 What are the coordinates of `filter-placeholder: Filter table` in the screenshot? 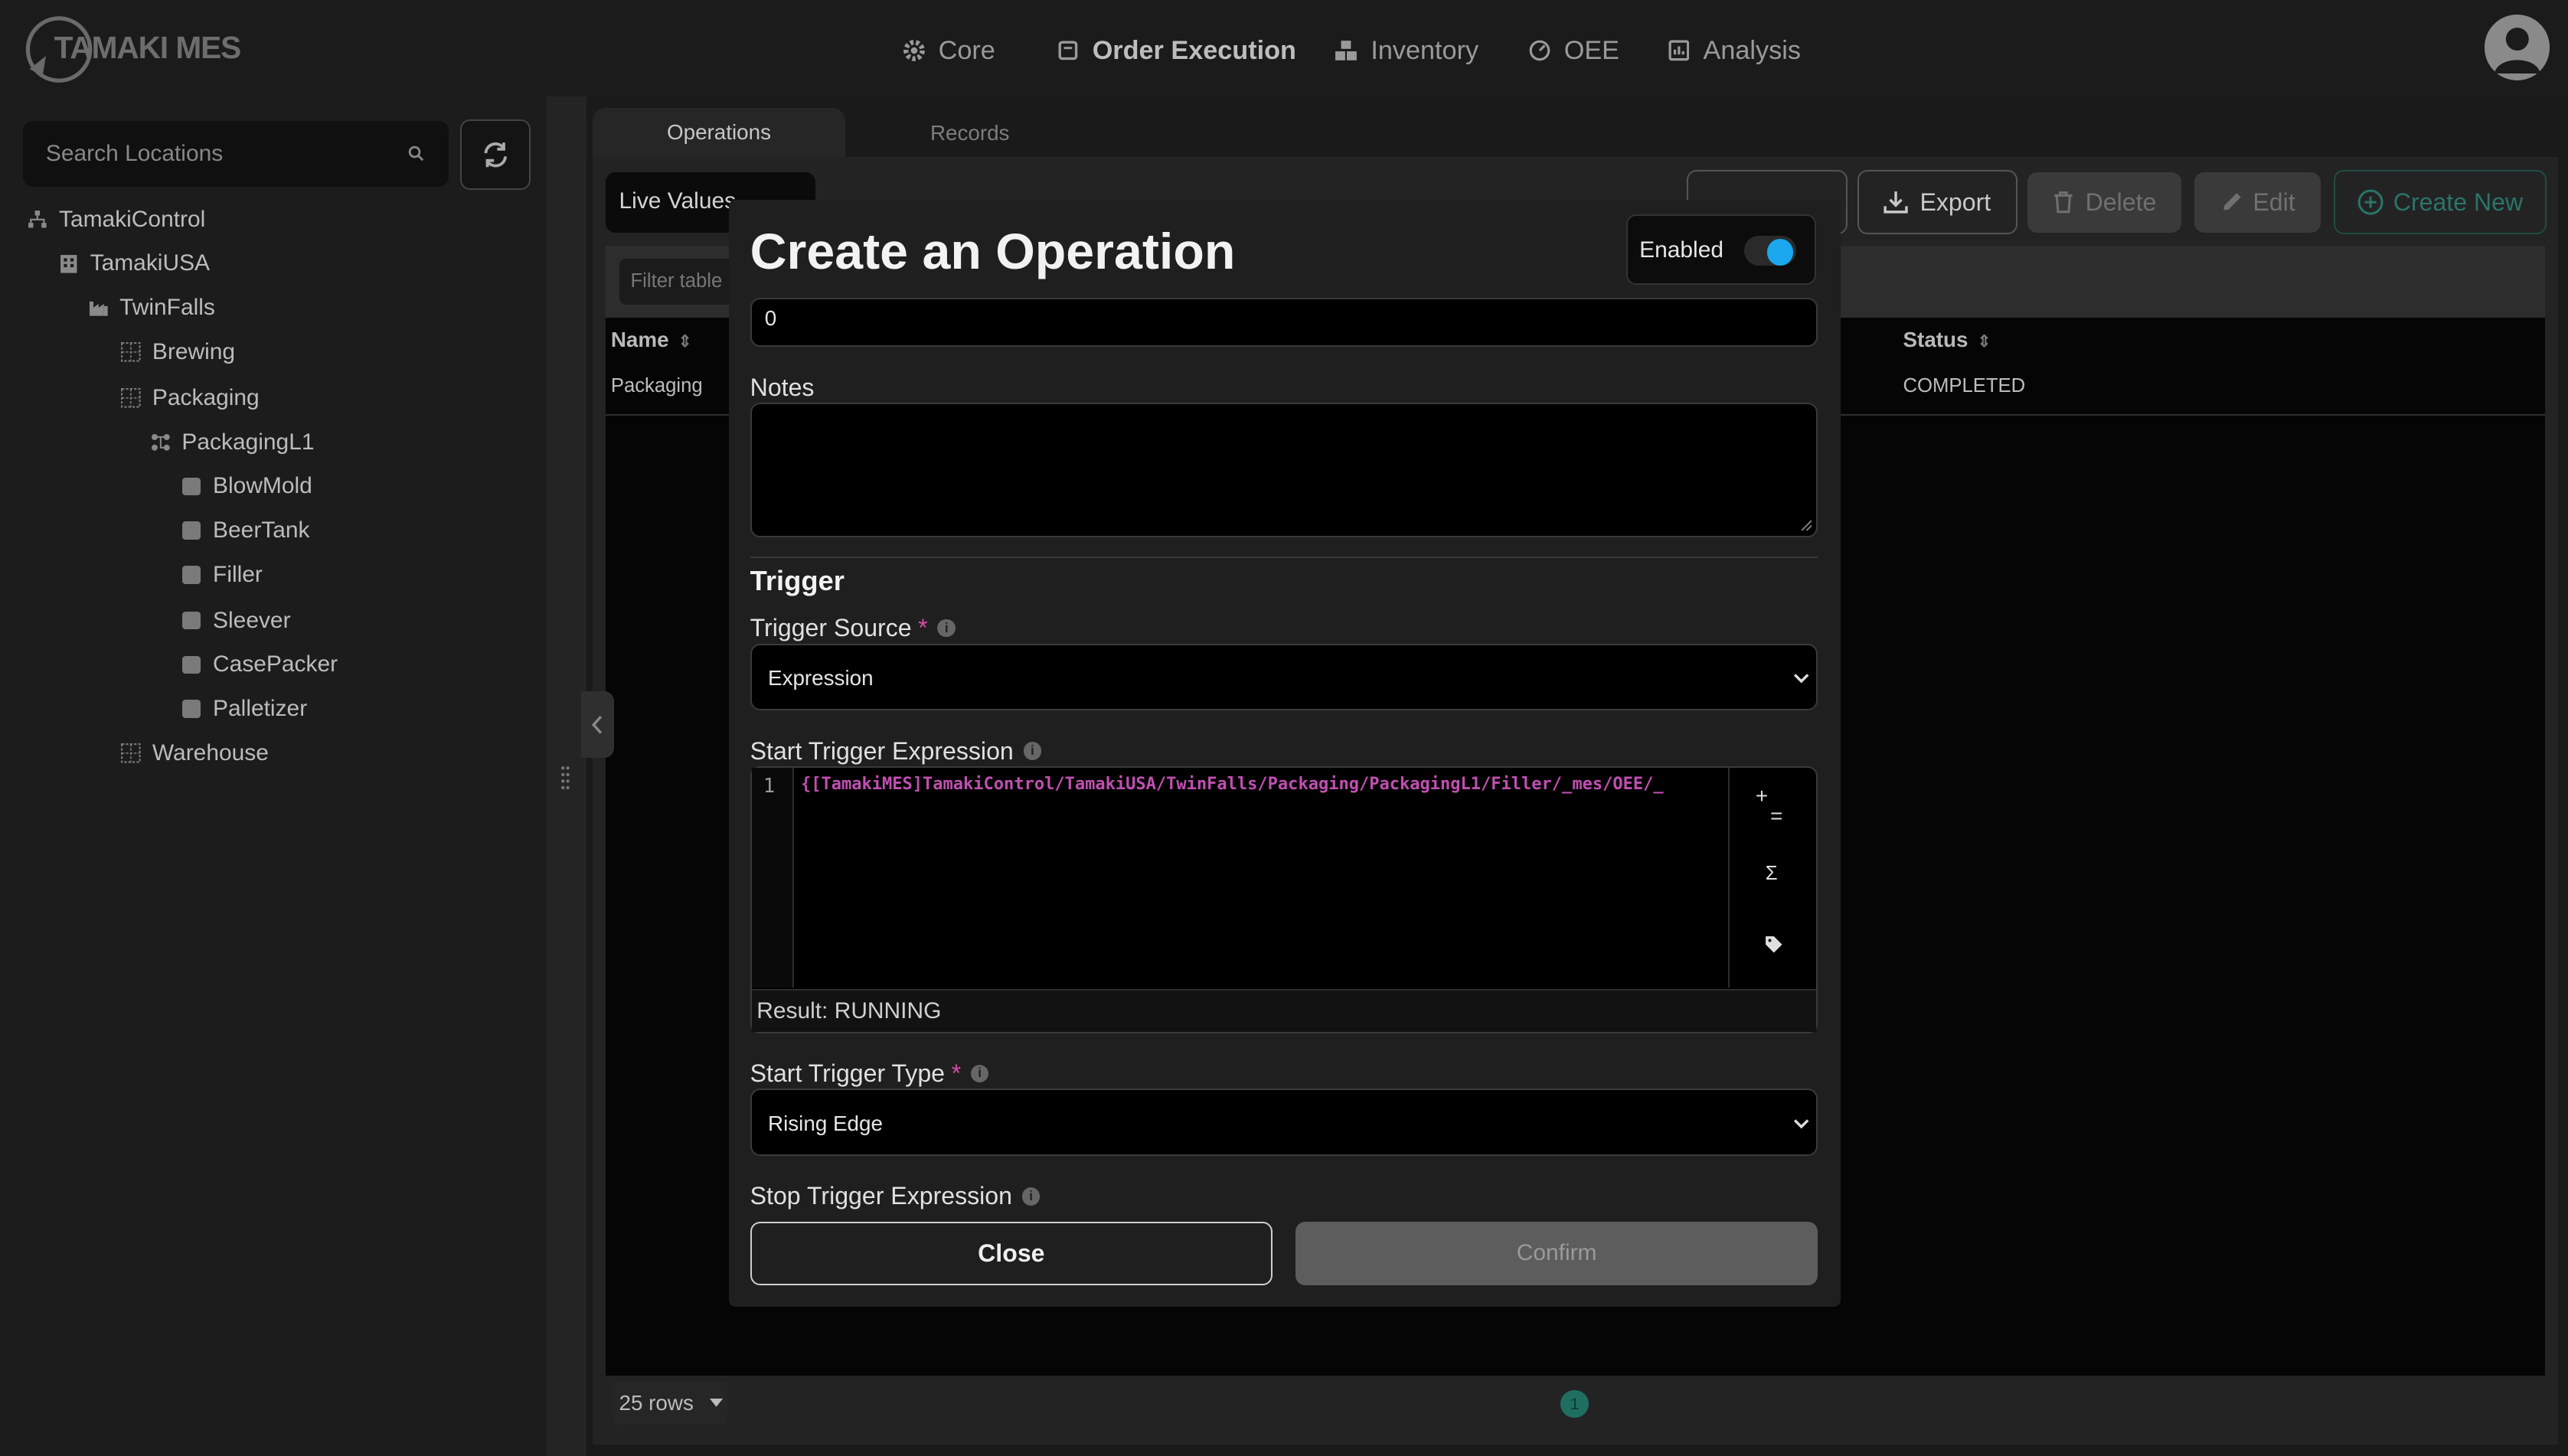 It's located at (677, 280).